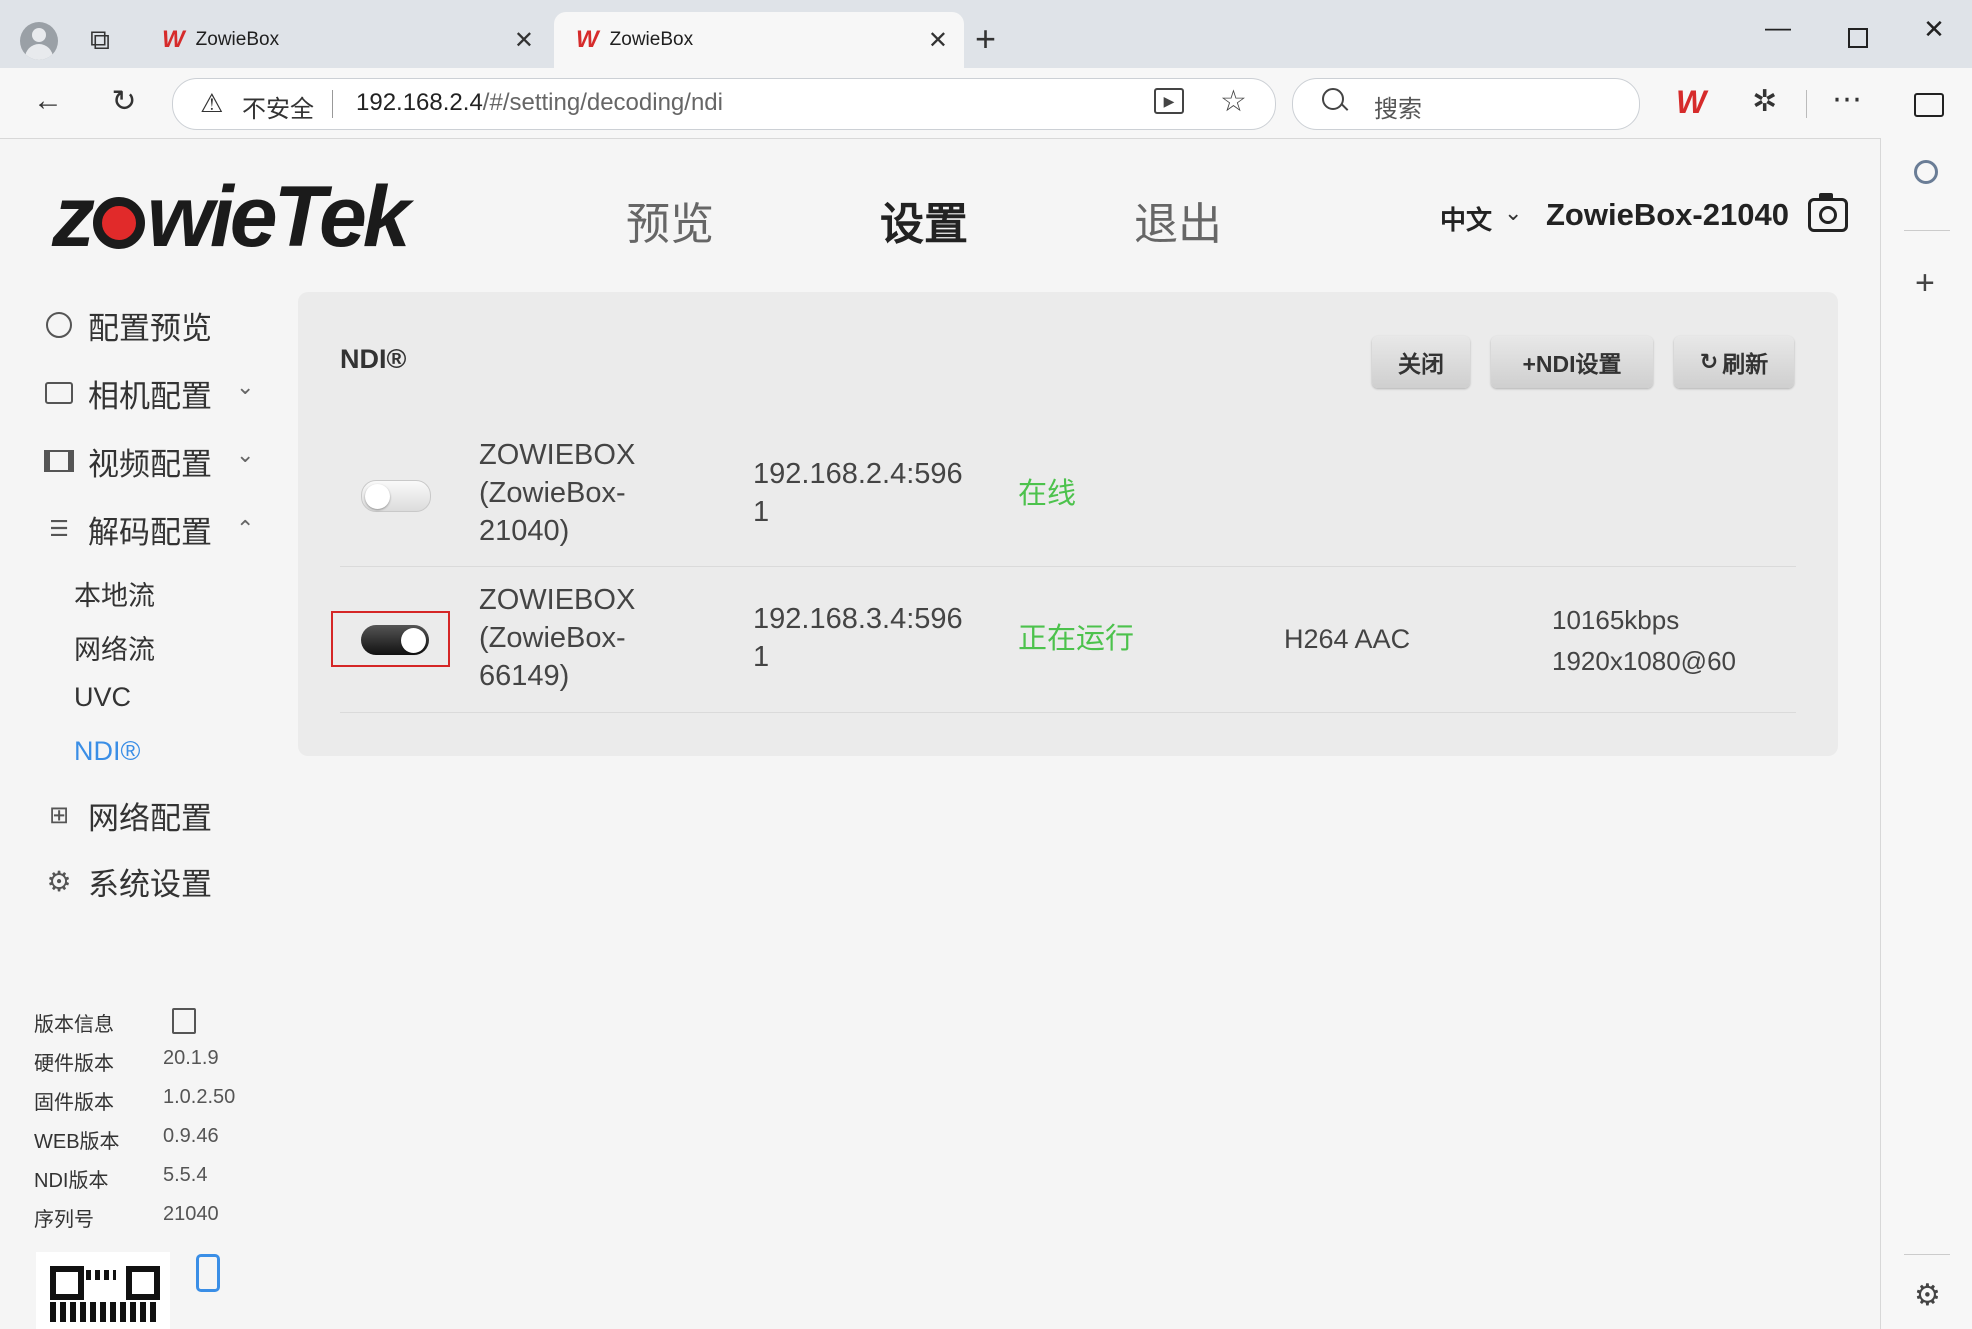 Image resolution: width=1972 pixels, height=1329 pixels. Describe the element at coordinates (59, 528) in the screenshot. I see `decode-icon: ☰` at that location.